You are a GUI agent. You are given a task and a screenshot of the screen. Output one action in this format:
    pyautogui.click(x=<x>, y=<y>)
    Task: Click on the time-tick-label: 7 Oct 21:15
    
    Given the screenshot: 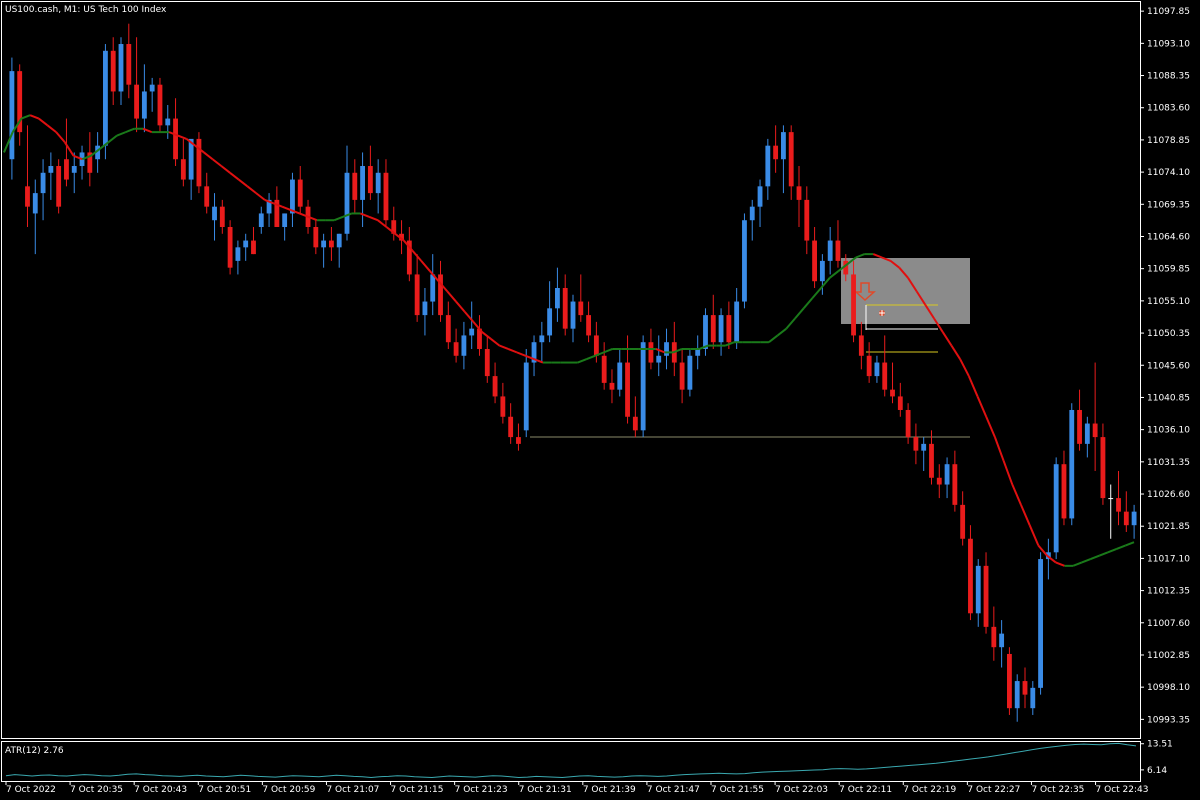 What is the action you would take?
    pyautogui.click(x=417, y=790)
    